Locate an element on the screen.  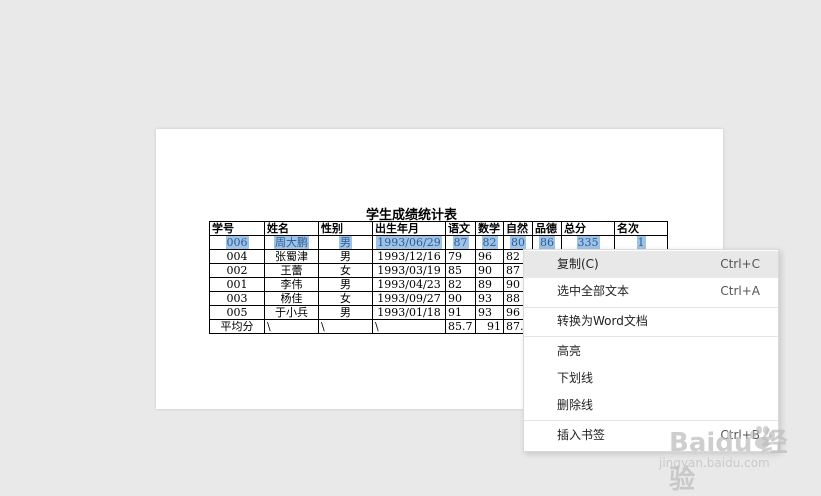
selected-text: 80 is located at coordinates (518, 242).